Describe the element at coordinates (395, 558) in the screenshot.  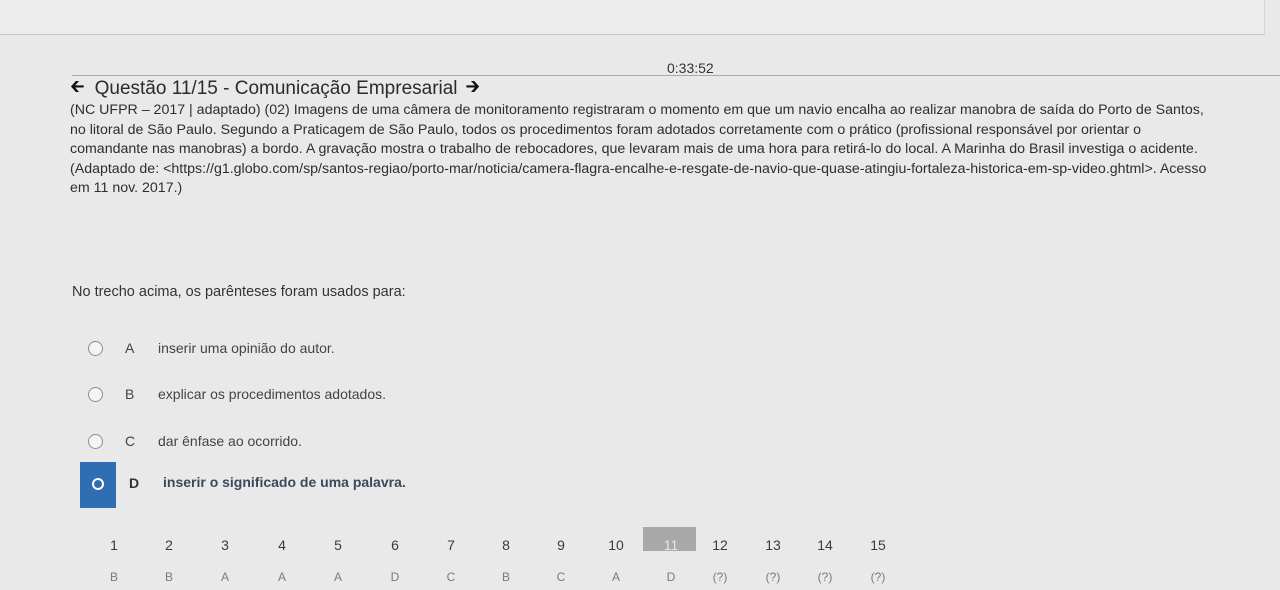
I see `nav-question-6: 6 D` at that location.